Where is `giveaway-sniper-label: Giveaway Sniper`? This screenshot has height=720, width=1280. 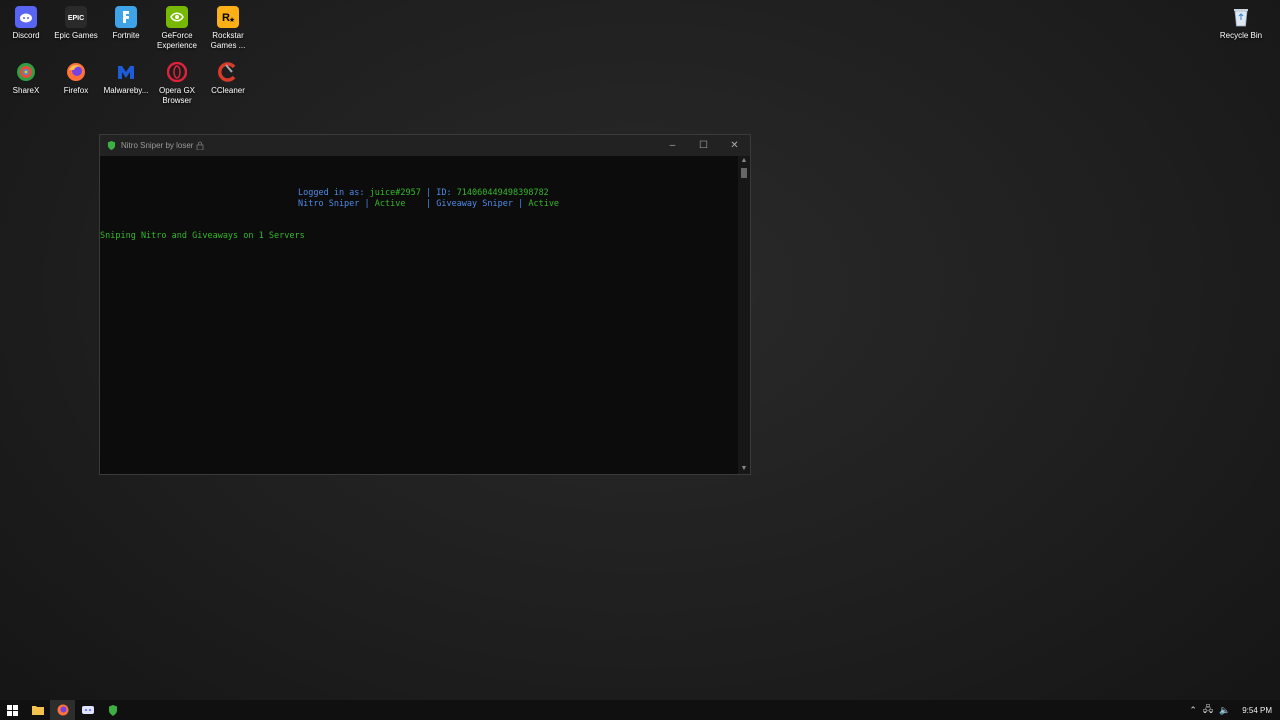
giveaway-sniper-label: Giveaway Sniper is located at coordinates (474, 204).